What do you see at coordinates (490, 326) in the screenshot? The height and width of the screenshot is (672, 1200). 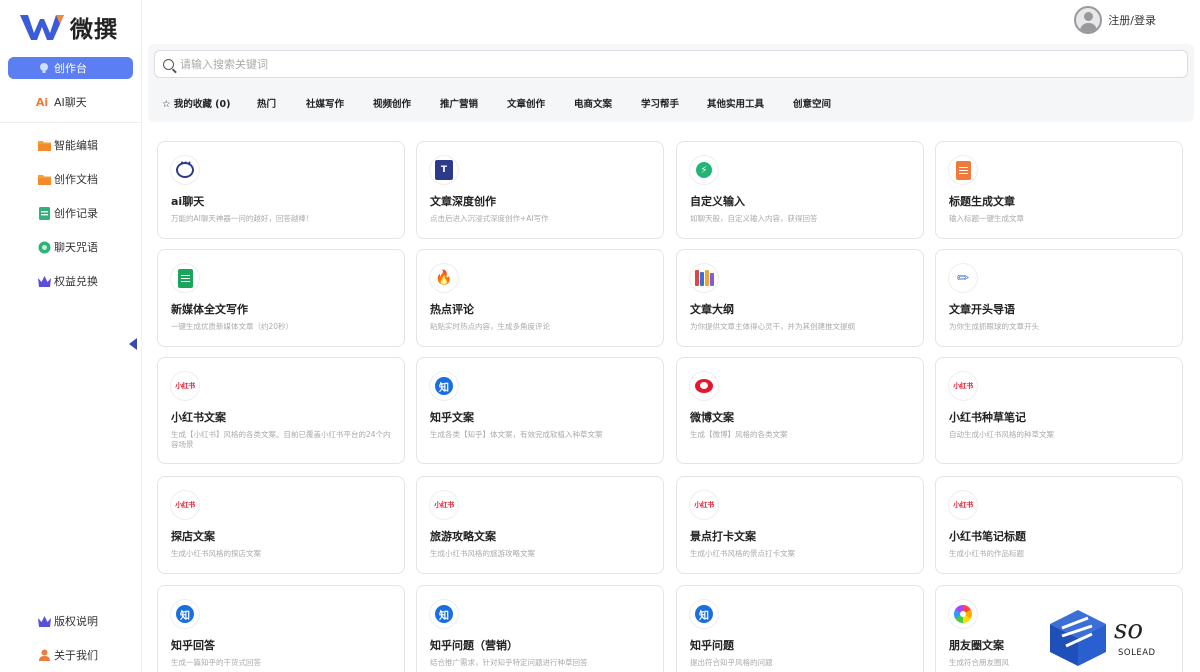 I see `card-description: 粘贴实时热点内容，生成多角度评论` at bounding box center [490, 326].